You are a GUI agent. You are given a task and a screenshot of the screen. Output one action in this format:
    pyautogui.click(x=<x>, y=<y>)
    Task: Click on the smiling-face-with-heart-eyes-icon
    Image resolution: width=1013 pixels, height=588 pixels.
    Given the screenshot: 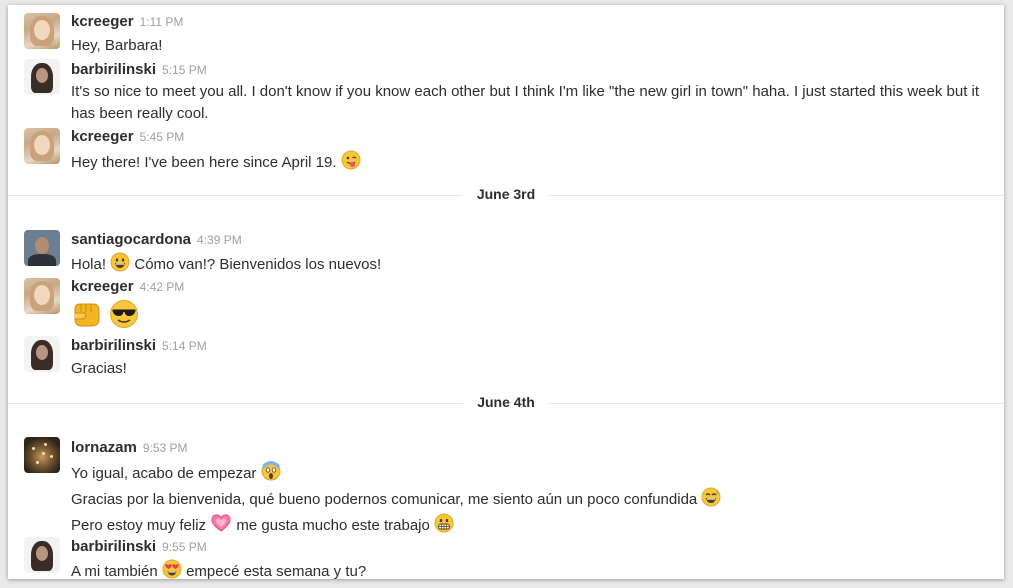 What is the action you would take?
    pyautogui.click(x=172, y=569)
    